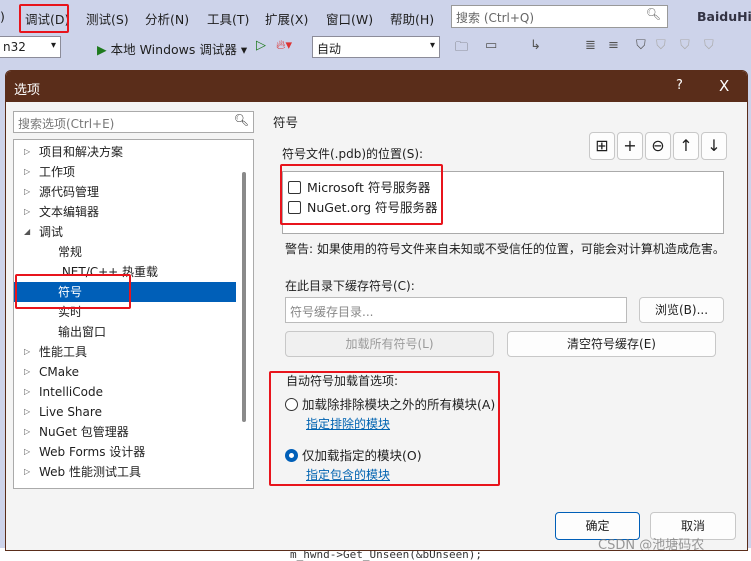  Describe the element at coordinates (284, 45) in the screenshot. I see `hot-reload-icon: 🔥︎▾` at that location.